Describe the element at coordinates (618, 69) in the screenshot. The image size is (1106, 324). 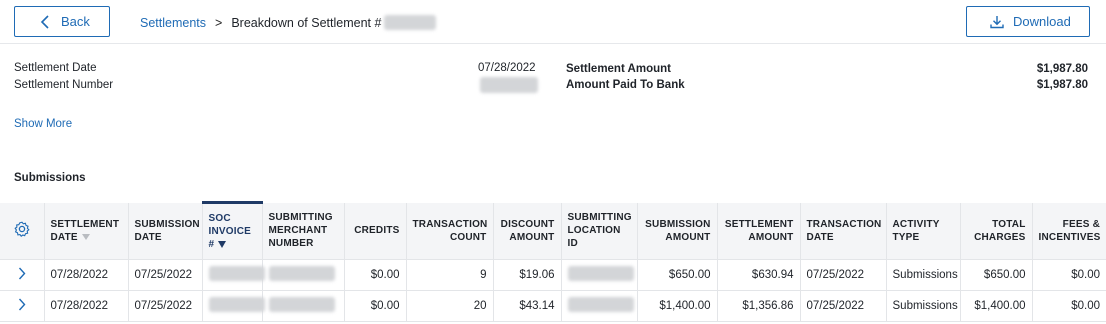
I see `settlement-amount-label: Settlement Amount` at that location.